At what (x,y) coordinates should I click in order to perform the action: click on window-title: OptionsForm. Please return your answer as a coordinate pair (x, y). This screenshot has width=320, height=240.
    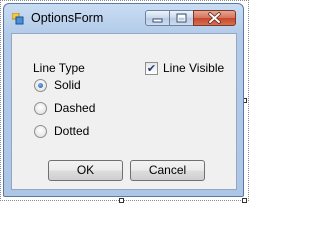
    Looking at the image, I should click on (67, 18).